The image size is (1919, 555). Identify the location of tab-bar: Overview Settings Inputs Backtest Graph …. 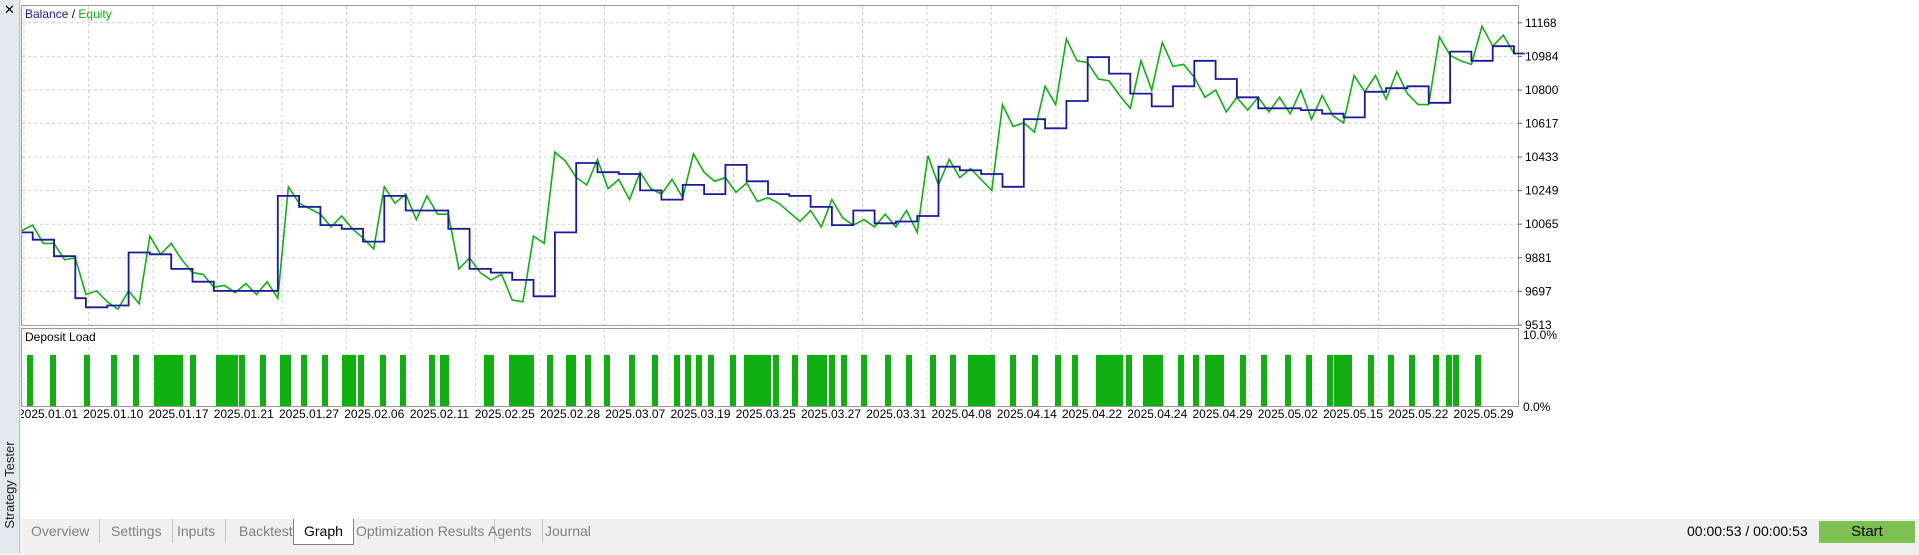
(970, 536).